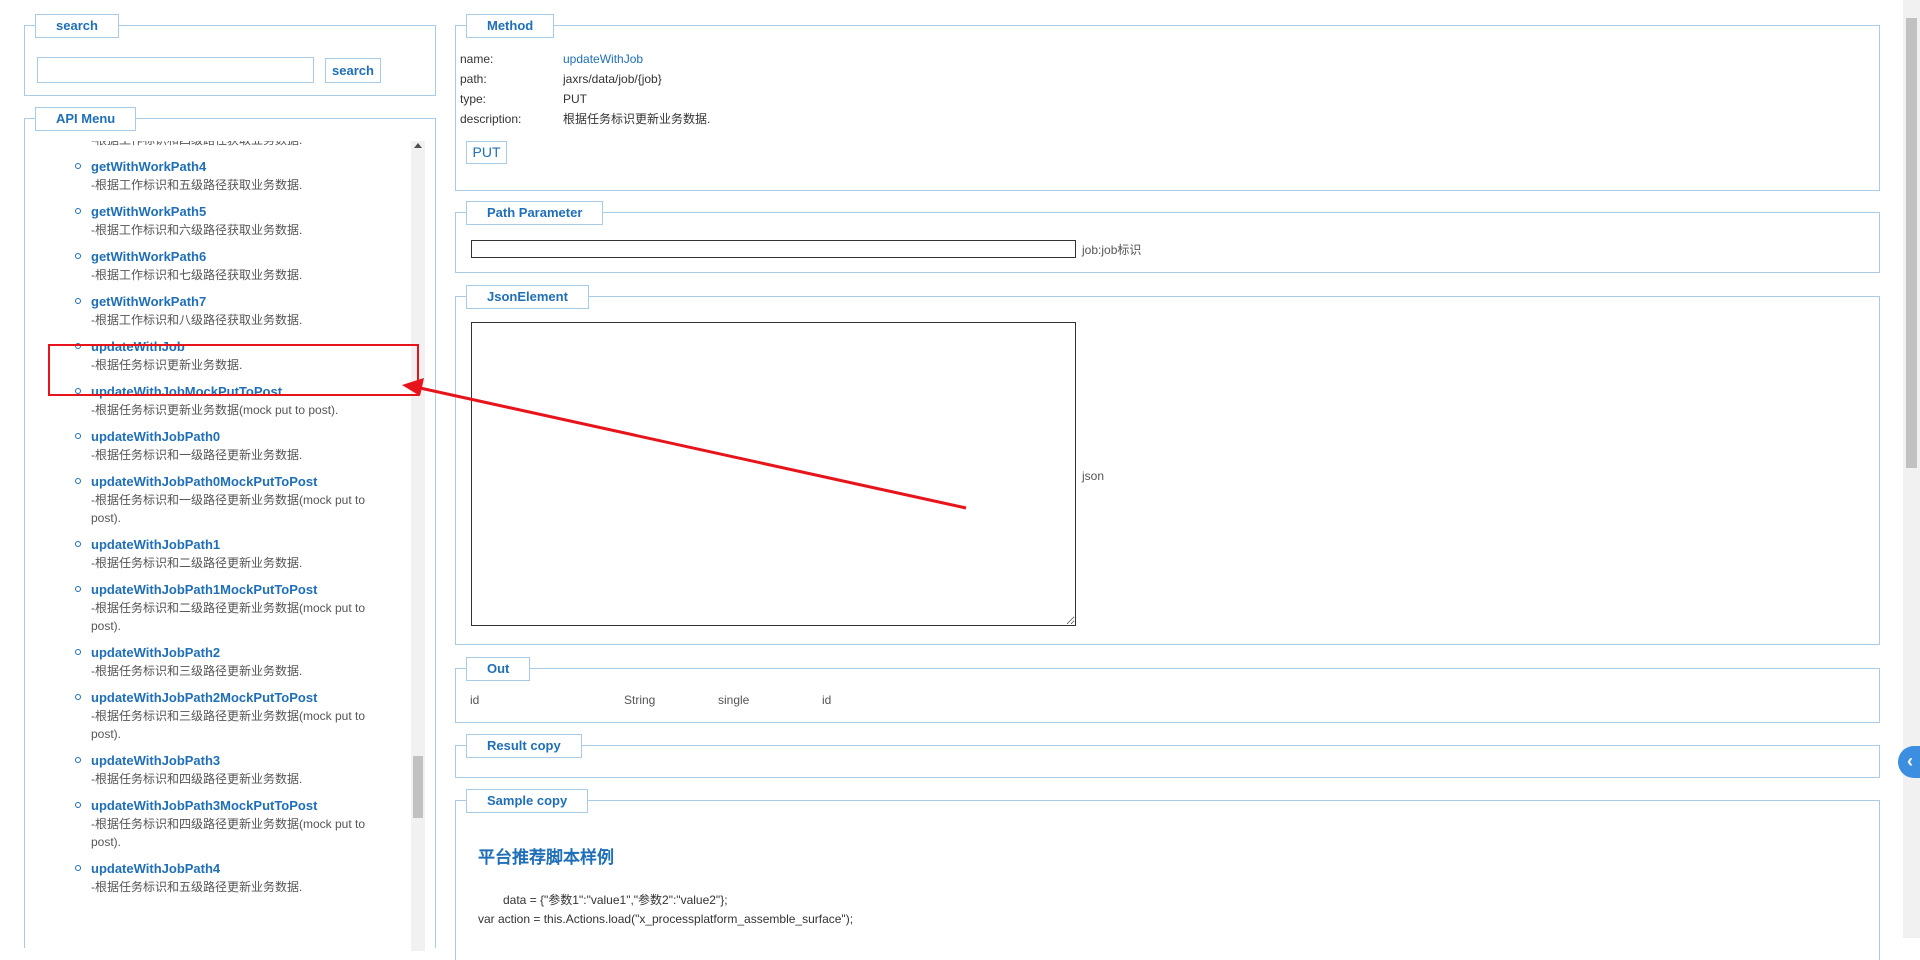 The width and height of the screenshot is (1920, 960). What do you see at coordinates (734, 700) in the screenshot?
I see `out-field-cardinality: single` at bounding box center [734, 700].